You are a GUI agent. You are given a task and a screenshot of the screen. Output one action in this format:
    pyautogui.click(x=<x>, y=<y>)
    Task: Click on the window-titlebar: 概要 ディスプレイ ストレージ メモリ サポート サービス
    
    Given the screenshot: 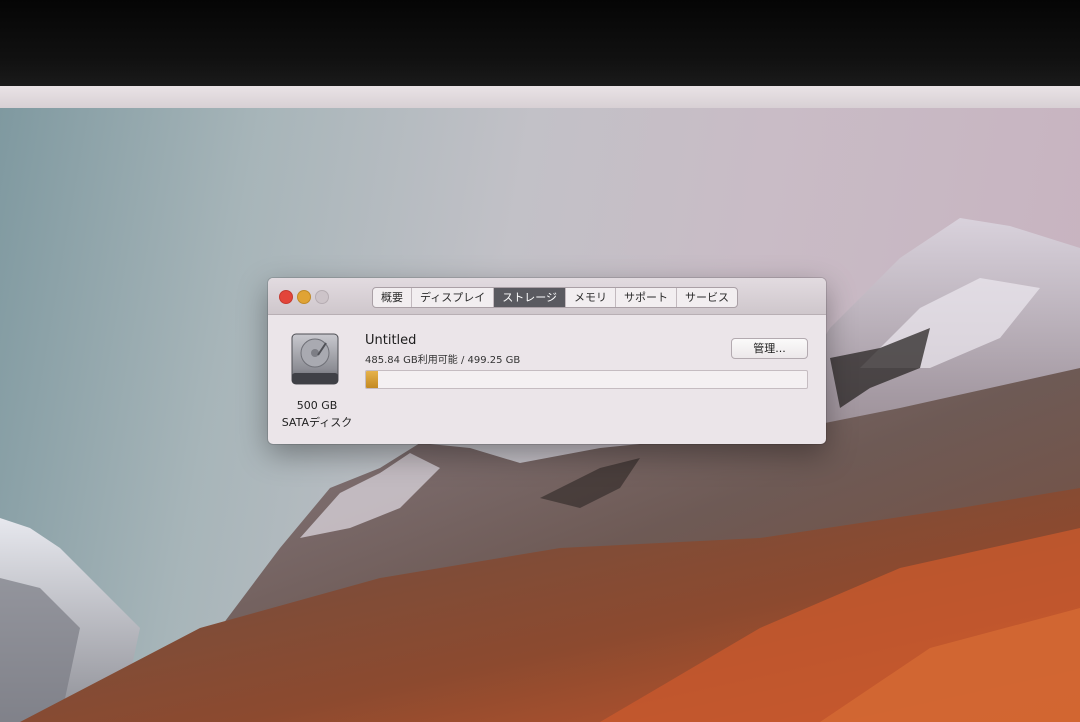 What is the action you would take?
    pyautogui.click(x=547, y=296)
    